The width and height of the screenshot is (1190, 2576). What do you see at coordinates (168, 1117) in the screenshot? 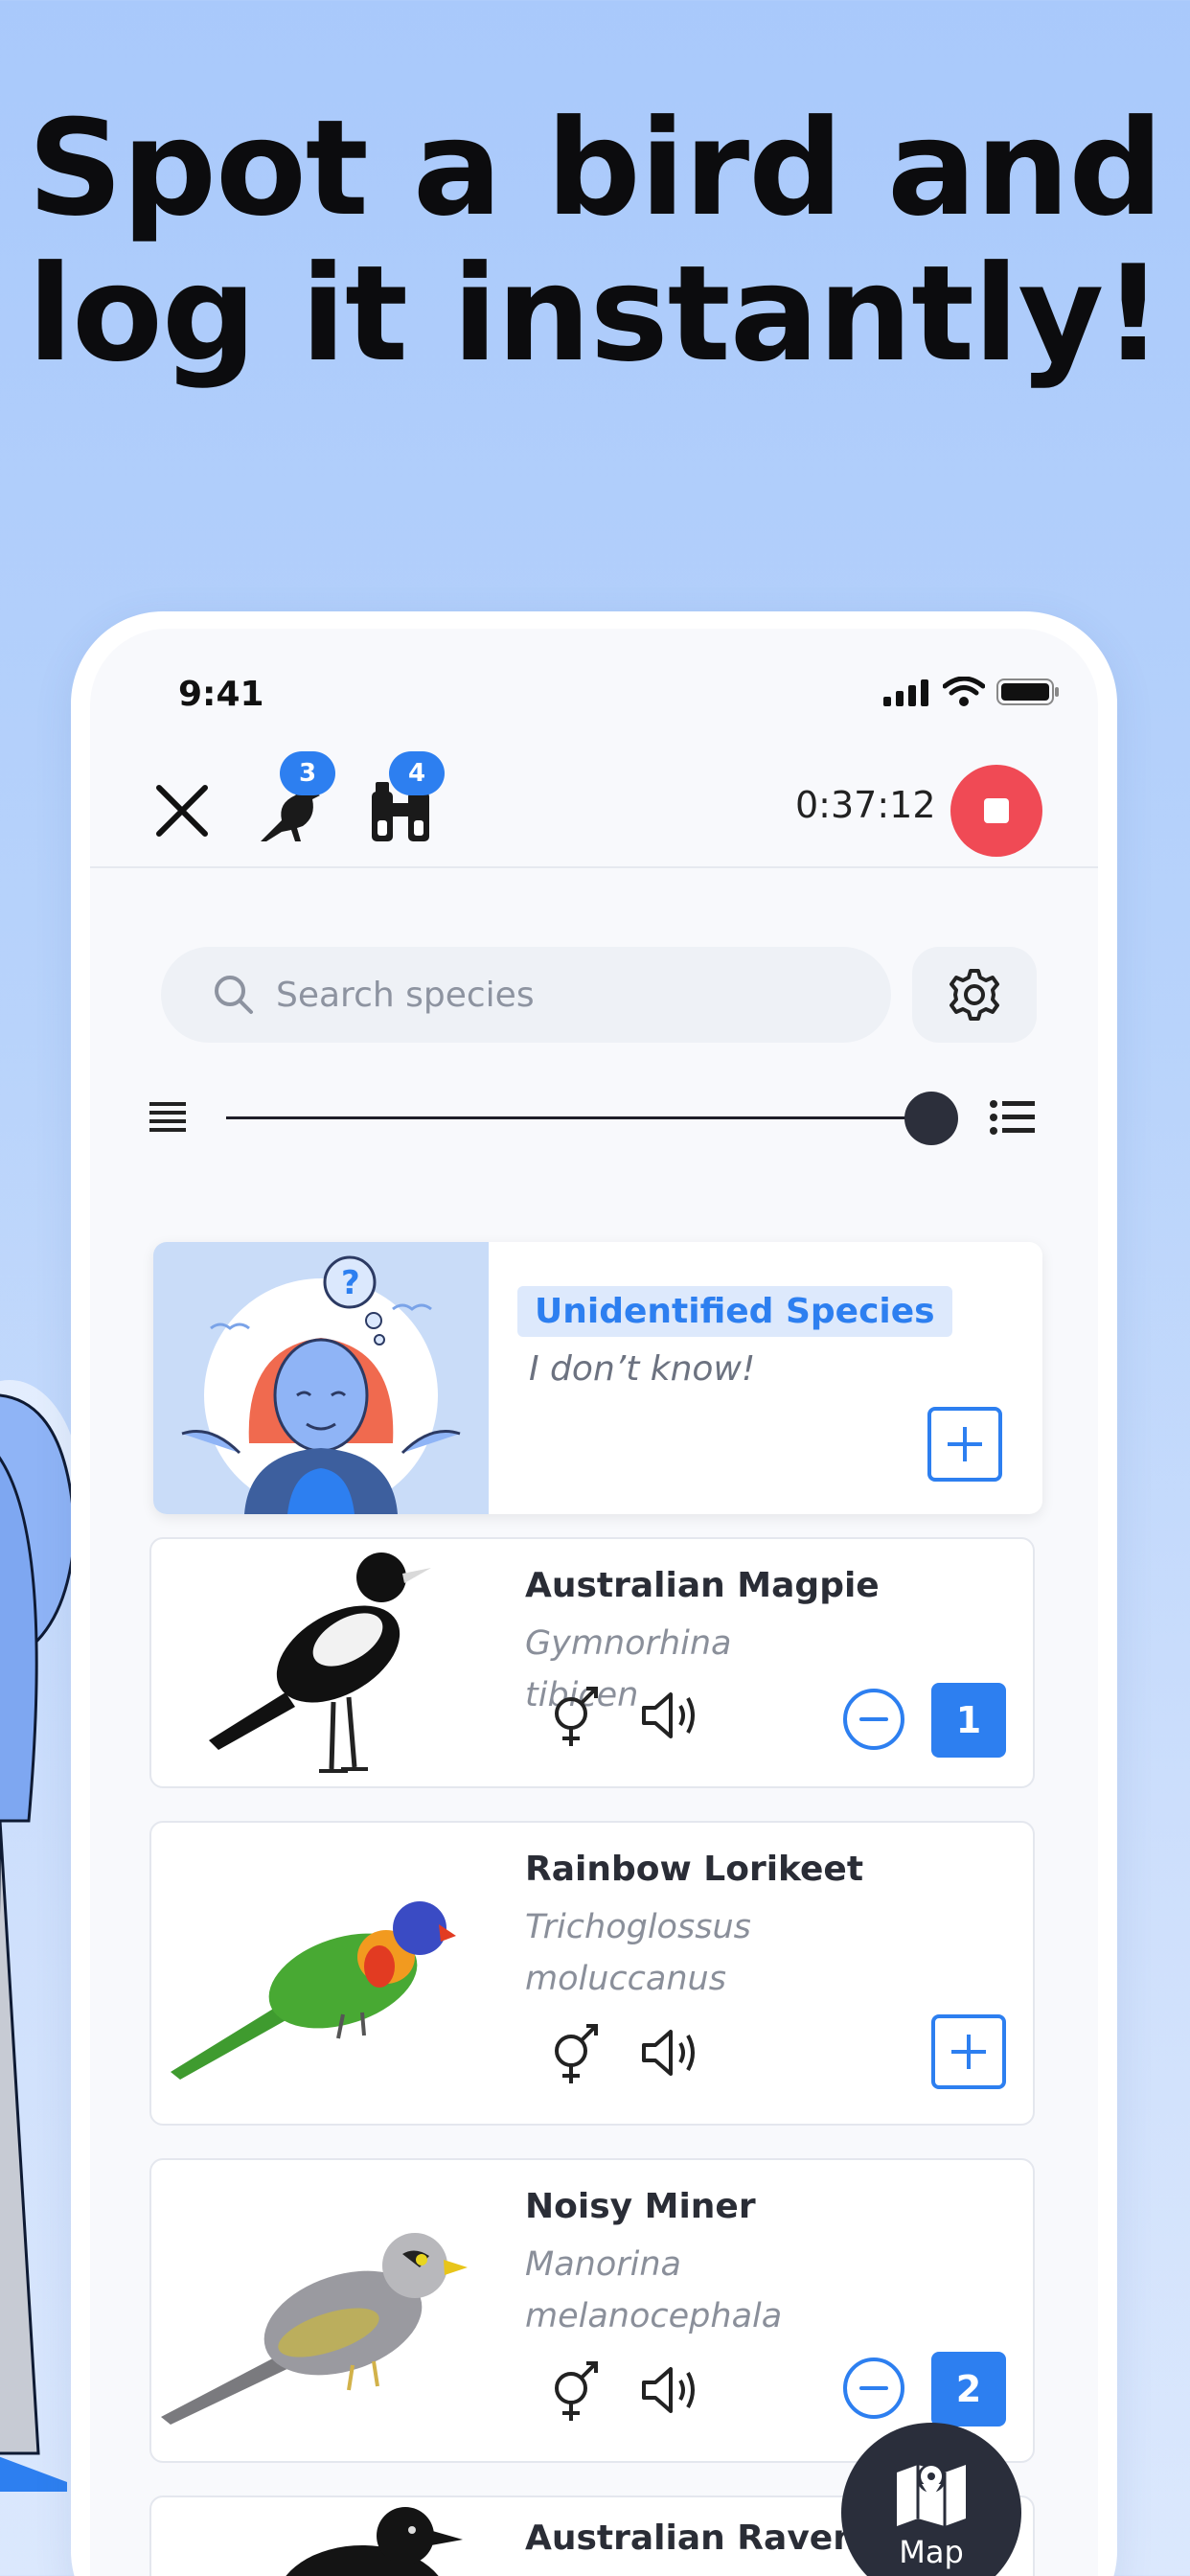
I see `list-compact-icon` at bounding box center [168, 1117].